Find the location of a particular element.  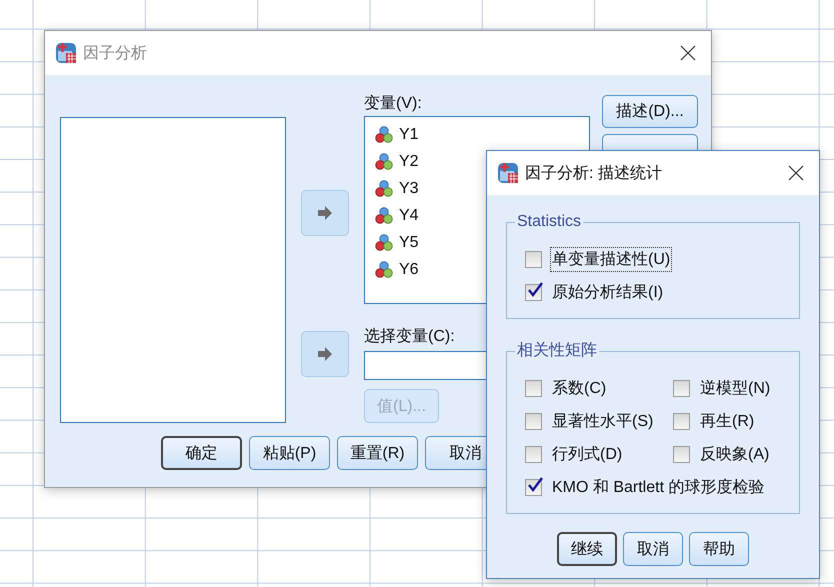

button: 继续 is located at coordinates (587, 549).